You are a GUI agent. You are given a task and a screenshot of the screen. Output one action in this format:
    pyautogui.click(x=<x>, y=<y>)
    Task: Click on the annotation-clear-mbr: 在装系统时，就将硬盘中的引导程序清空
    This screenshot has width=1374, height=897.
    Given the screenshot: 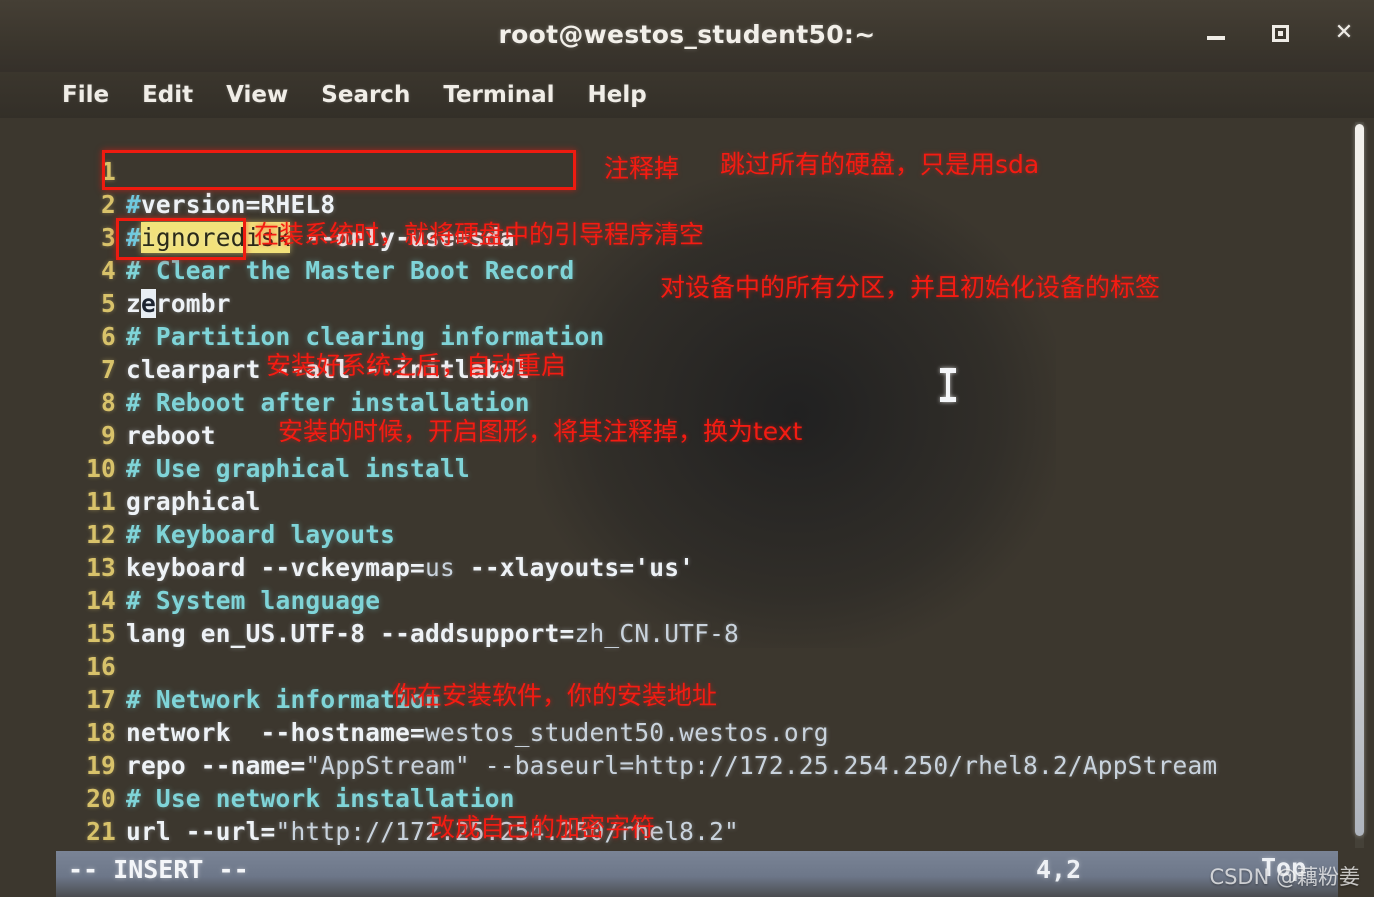 What is the action you would take?
    pyautogui.click(x=479, y=234)
    